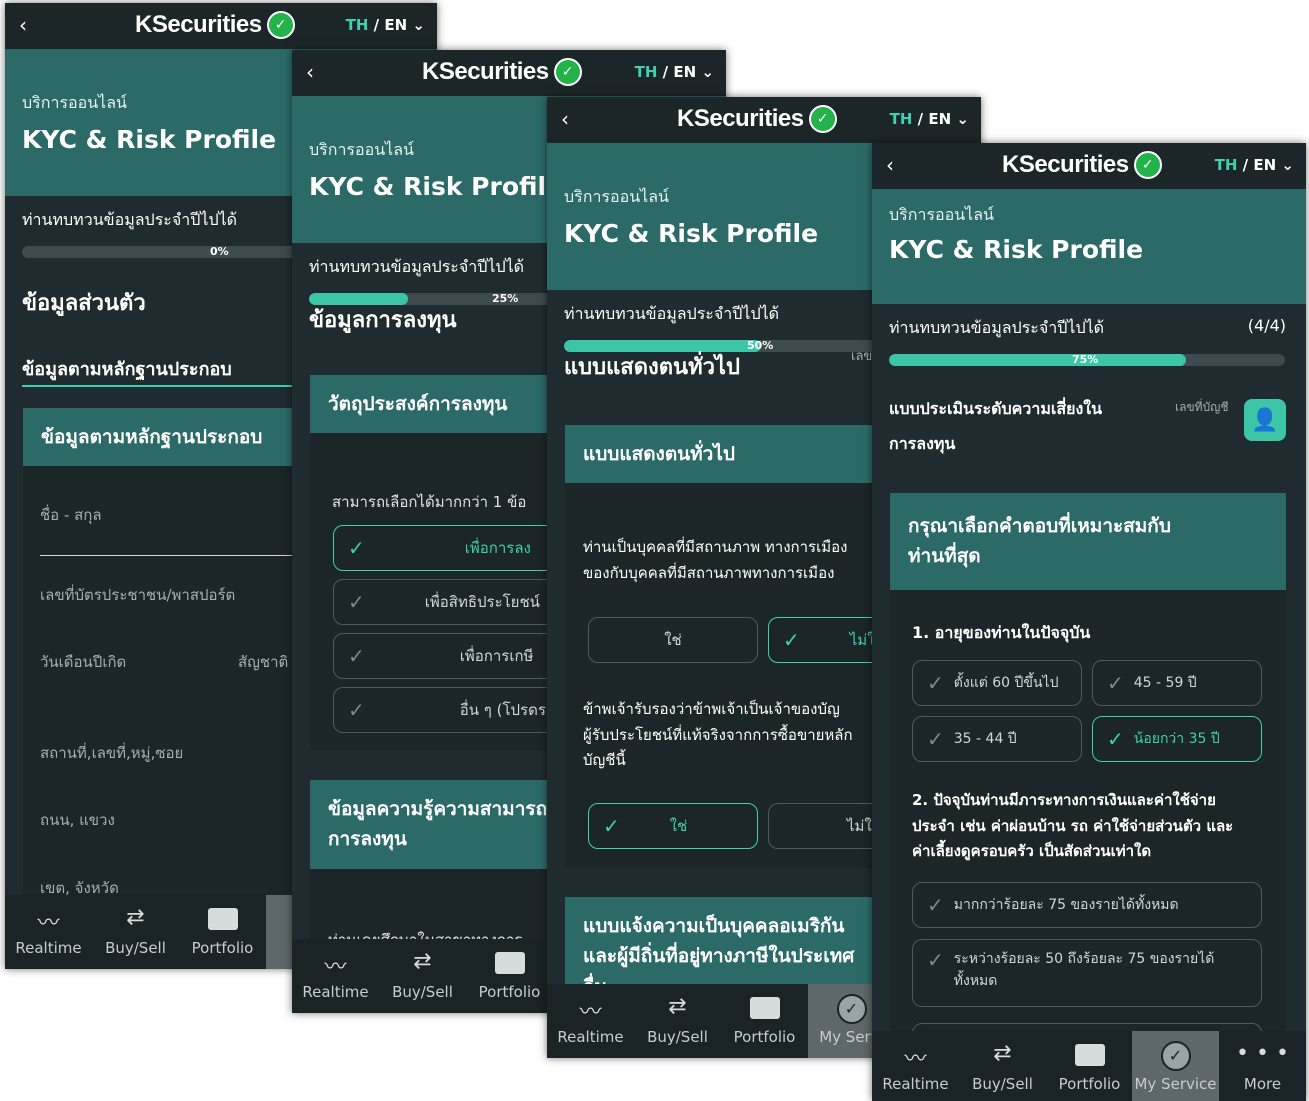 Image resolution: width=1309 pixels, height=1101 pixels. What do you see at coordinates (383, 320) in the screenshot?
I see `section-title: ข้อมูลการลงทุน` at bounding box center [383, 320].